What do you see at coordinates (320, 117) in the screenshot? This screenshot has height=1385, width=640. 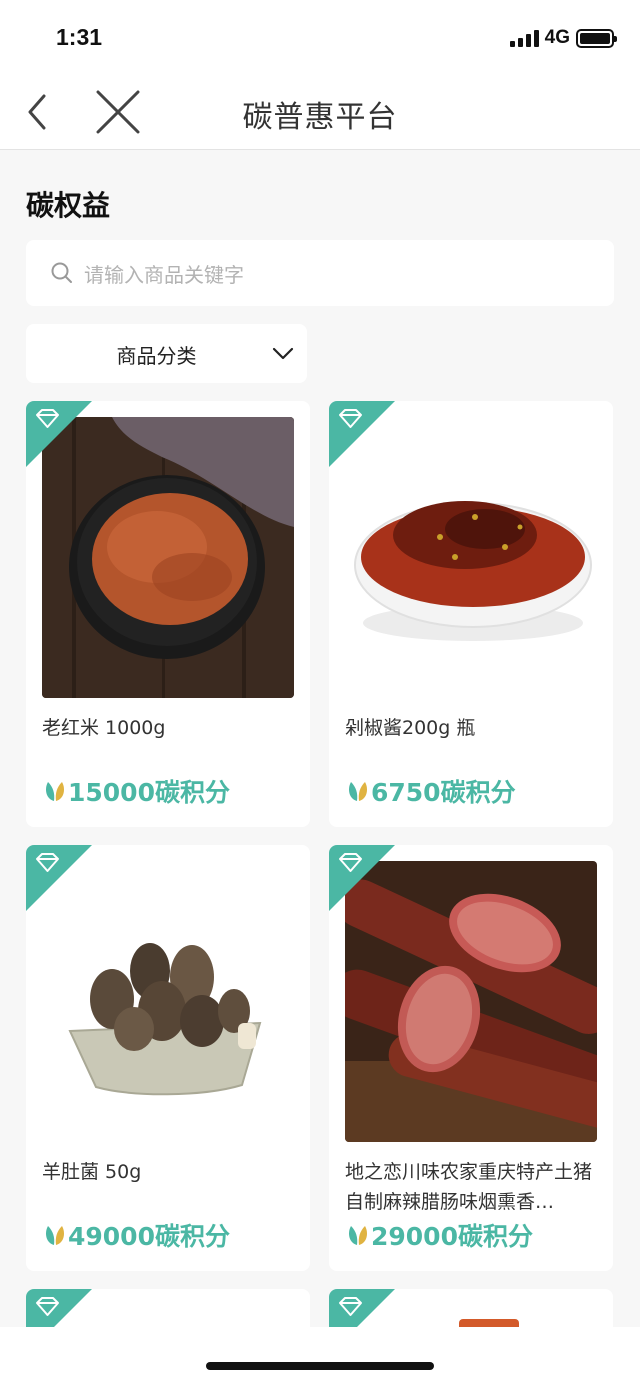 I see `page-title: 碳普惠平台` at bounding box center [320, 117].